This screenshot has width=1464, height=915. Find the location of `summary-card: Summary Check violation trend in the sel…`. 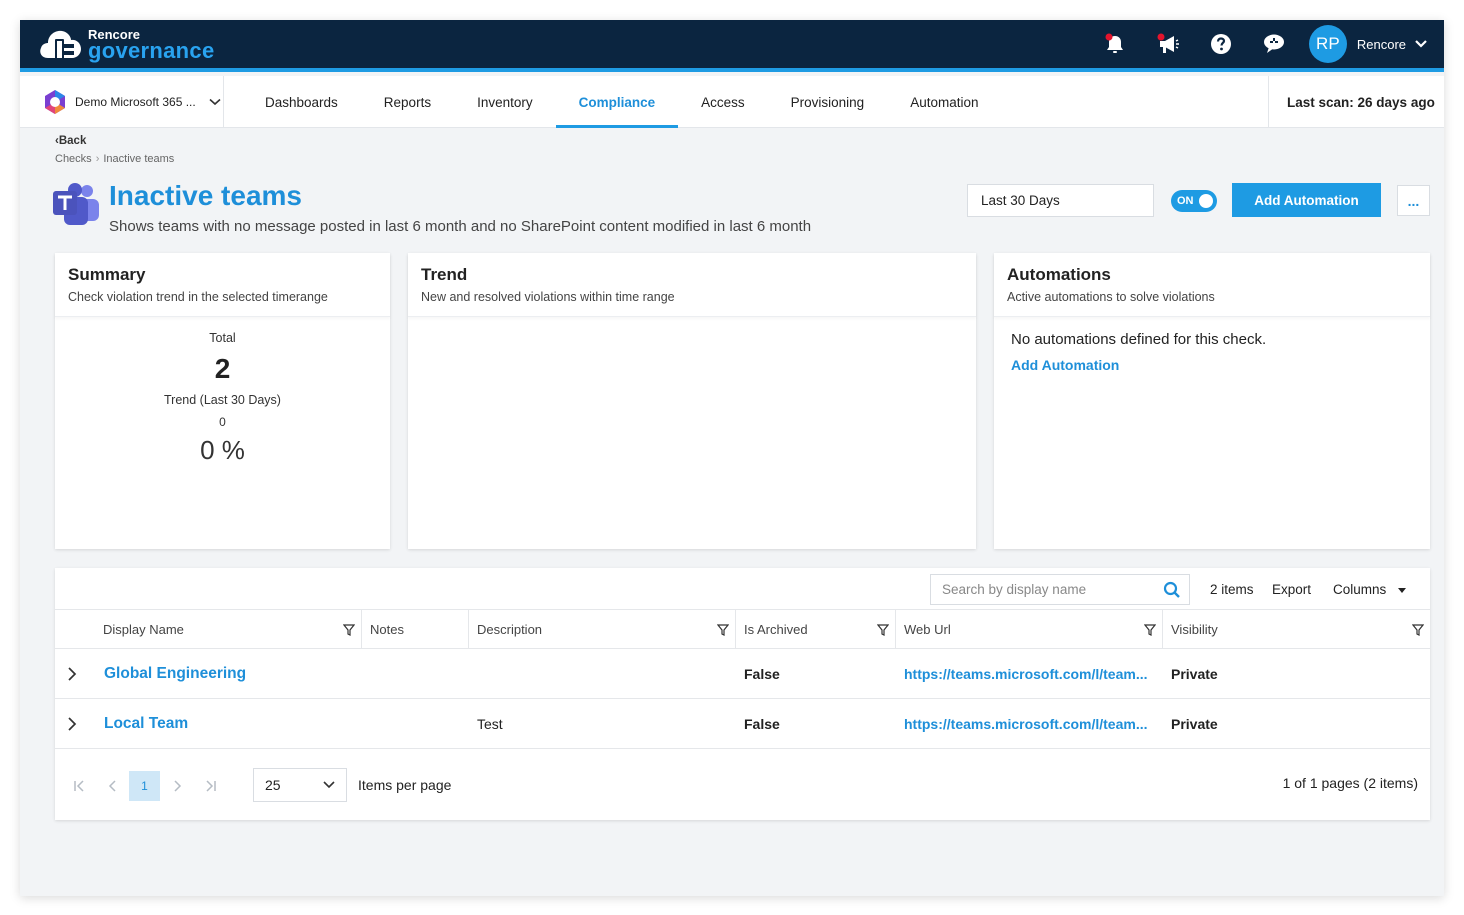

summary-card: Summary Check violation trend in the sel… is located at coordinates (222, 401).